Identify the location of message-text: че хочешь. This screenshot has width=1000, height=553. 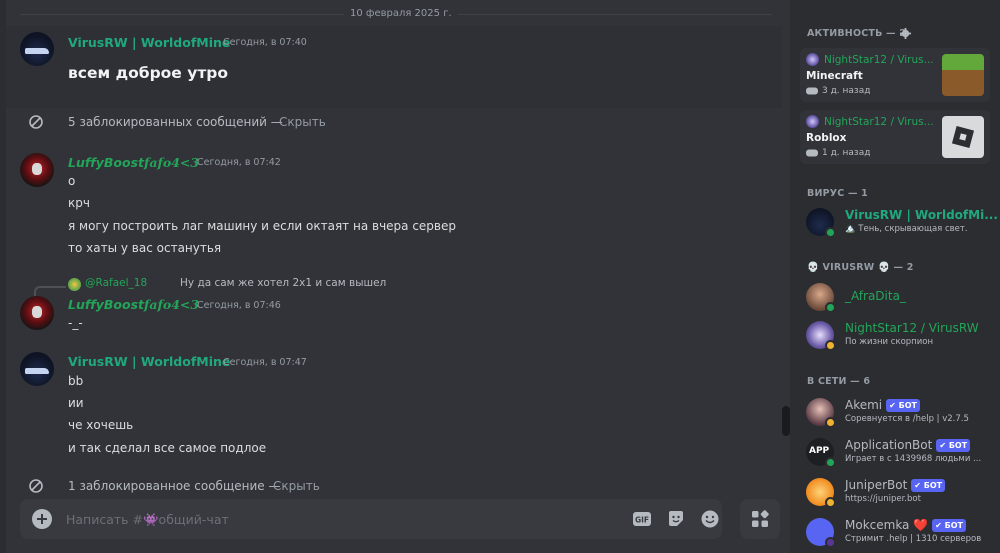
(101, 425).